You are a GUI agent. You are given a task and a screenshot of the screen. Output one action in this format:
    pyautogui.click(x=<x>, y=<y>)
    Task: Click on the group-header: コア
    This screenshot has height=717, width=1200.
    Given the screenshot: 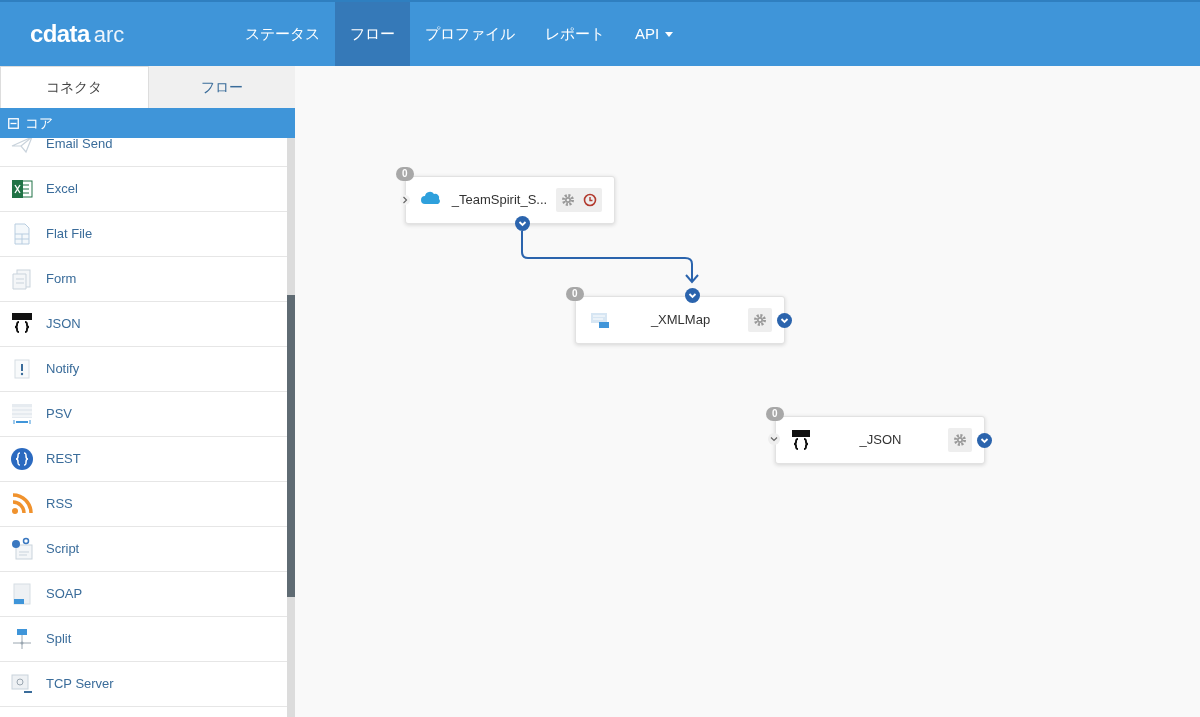 What is the action you would take?
    pyautogui.click(x=147, y=123)
    